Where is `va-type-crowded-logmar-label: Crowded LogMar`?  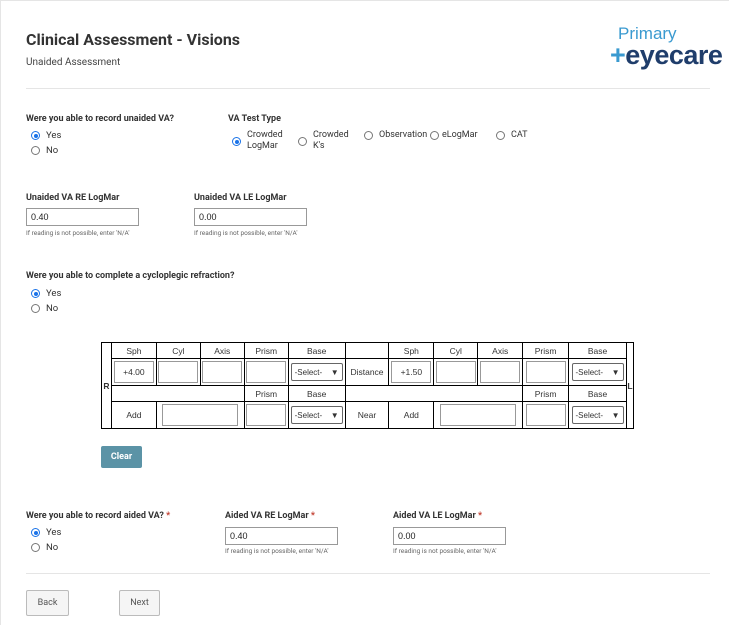 va-type-crowded-logmar-label: Crowded LogMar is located at coordinates (265, 140).